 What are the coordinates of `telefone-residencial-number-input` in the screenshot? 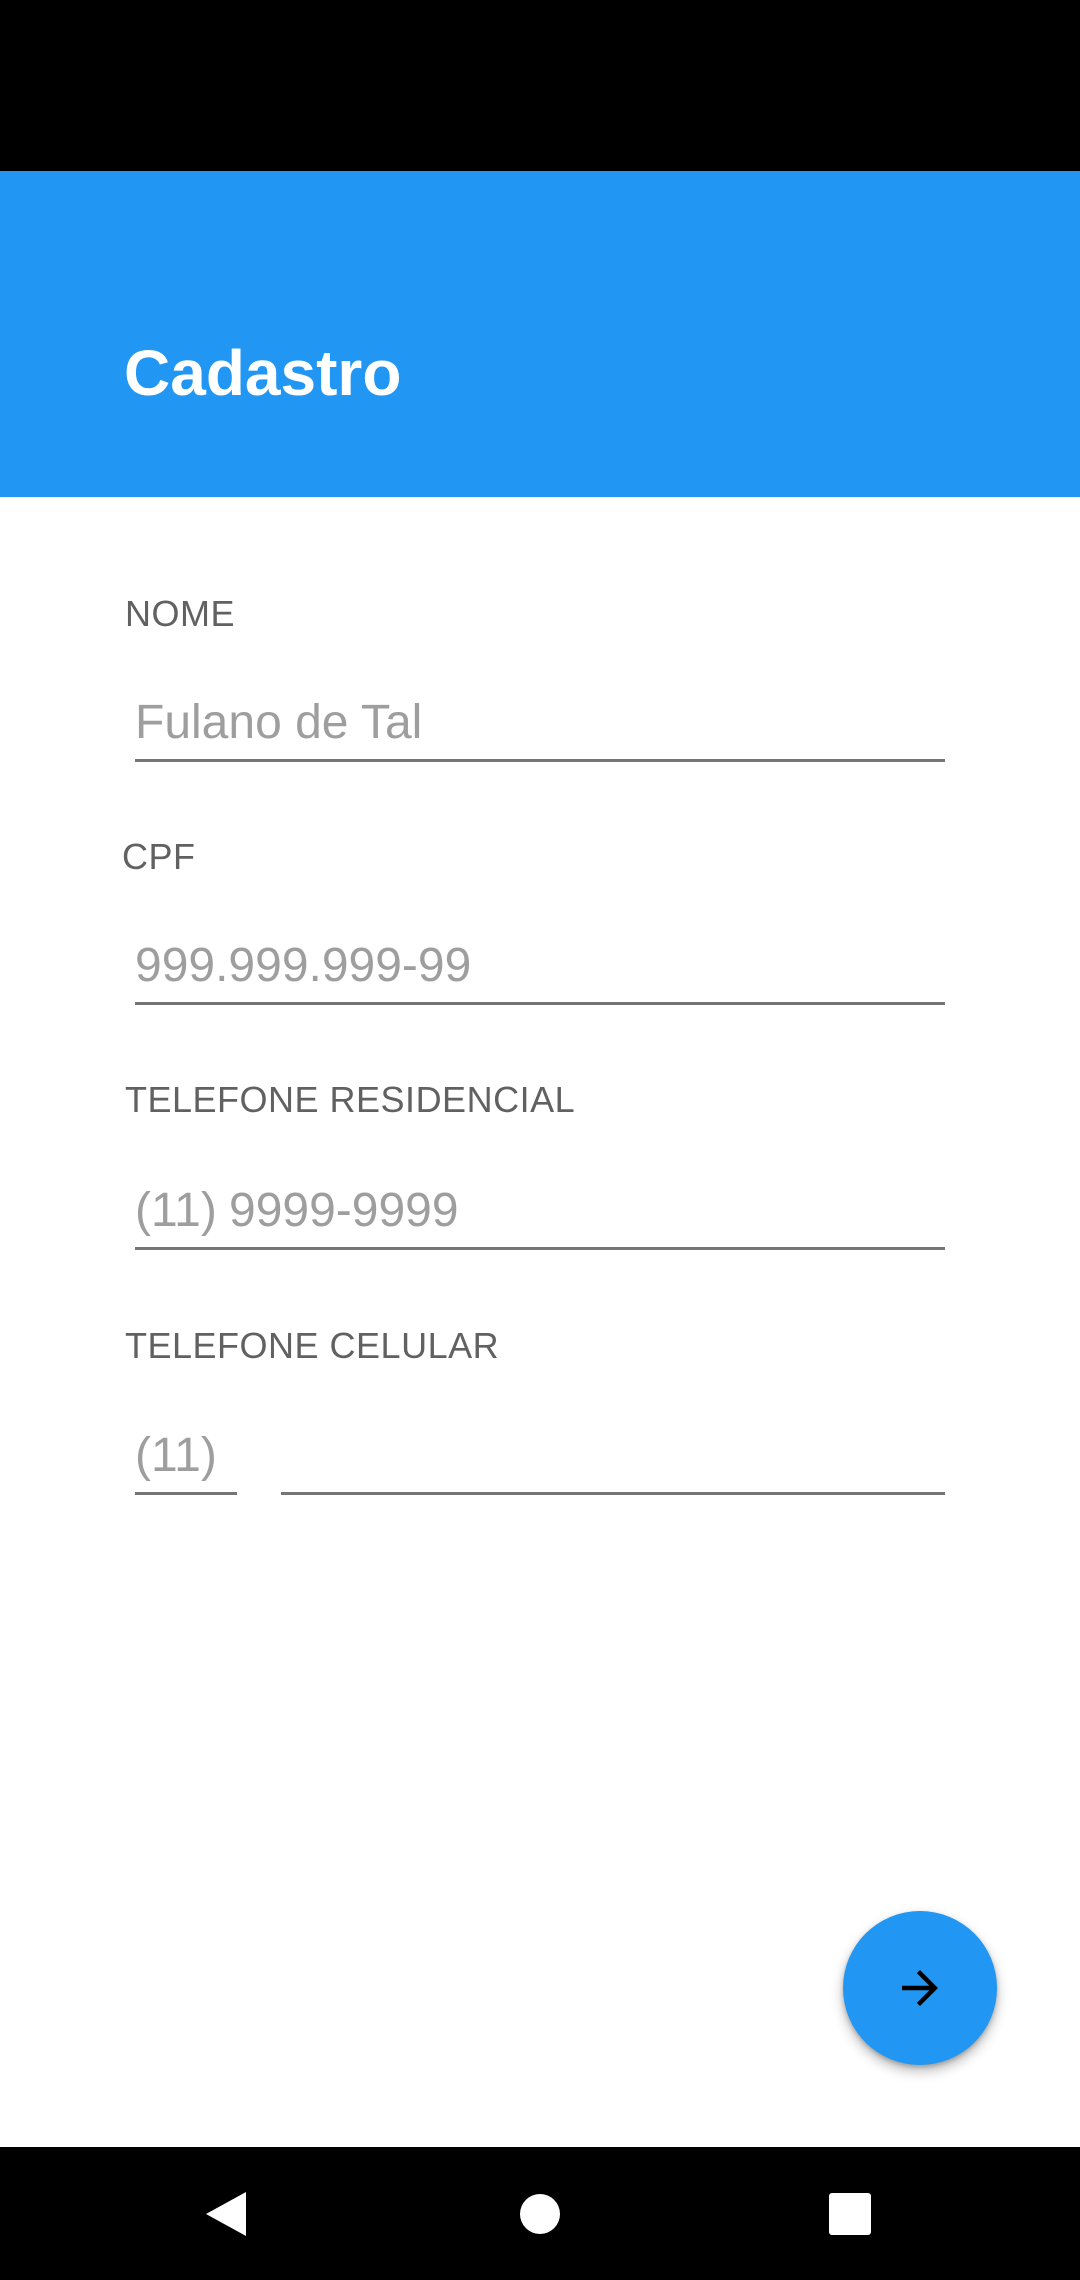 It's located at (587, 1212).